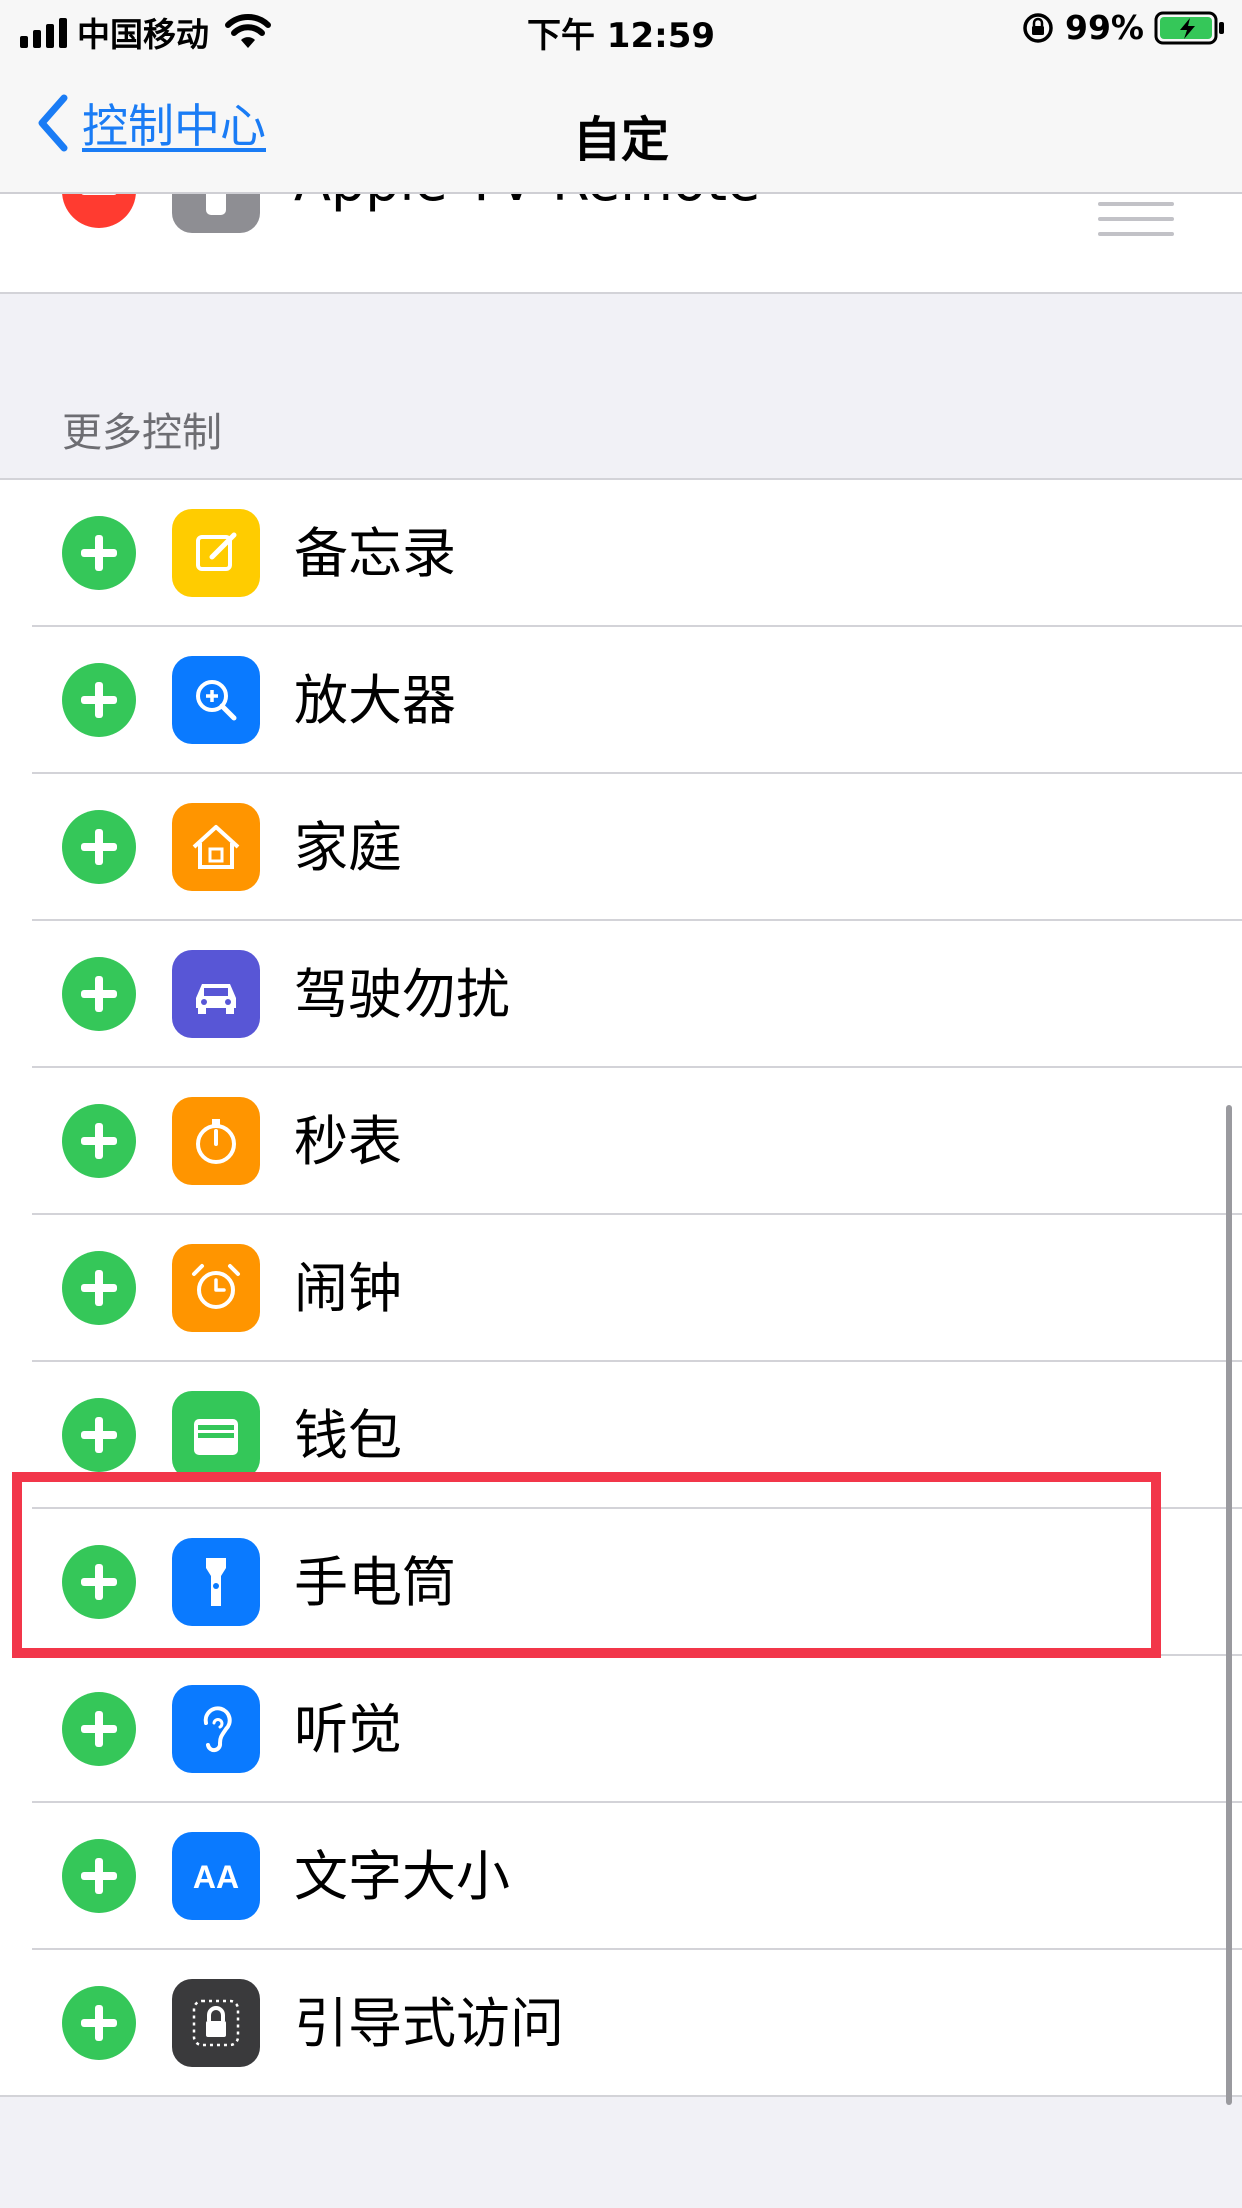  Describe the element at coordinates (348, 847) in the screenshot. I see `row-label: 家庭` at that location.